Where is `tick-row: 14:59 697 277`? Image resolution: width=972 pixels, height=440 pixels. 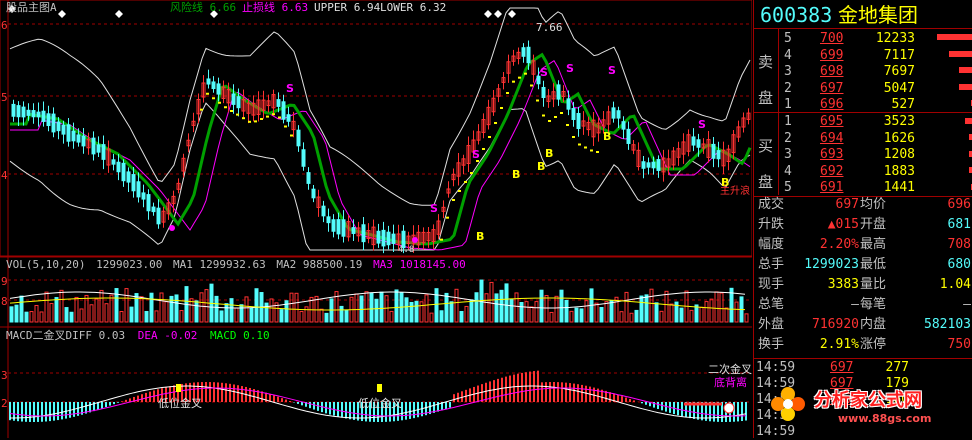 tick-row: 14:59 697 277 is located at coordinates (863, 367).